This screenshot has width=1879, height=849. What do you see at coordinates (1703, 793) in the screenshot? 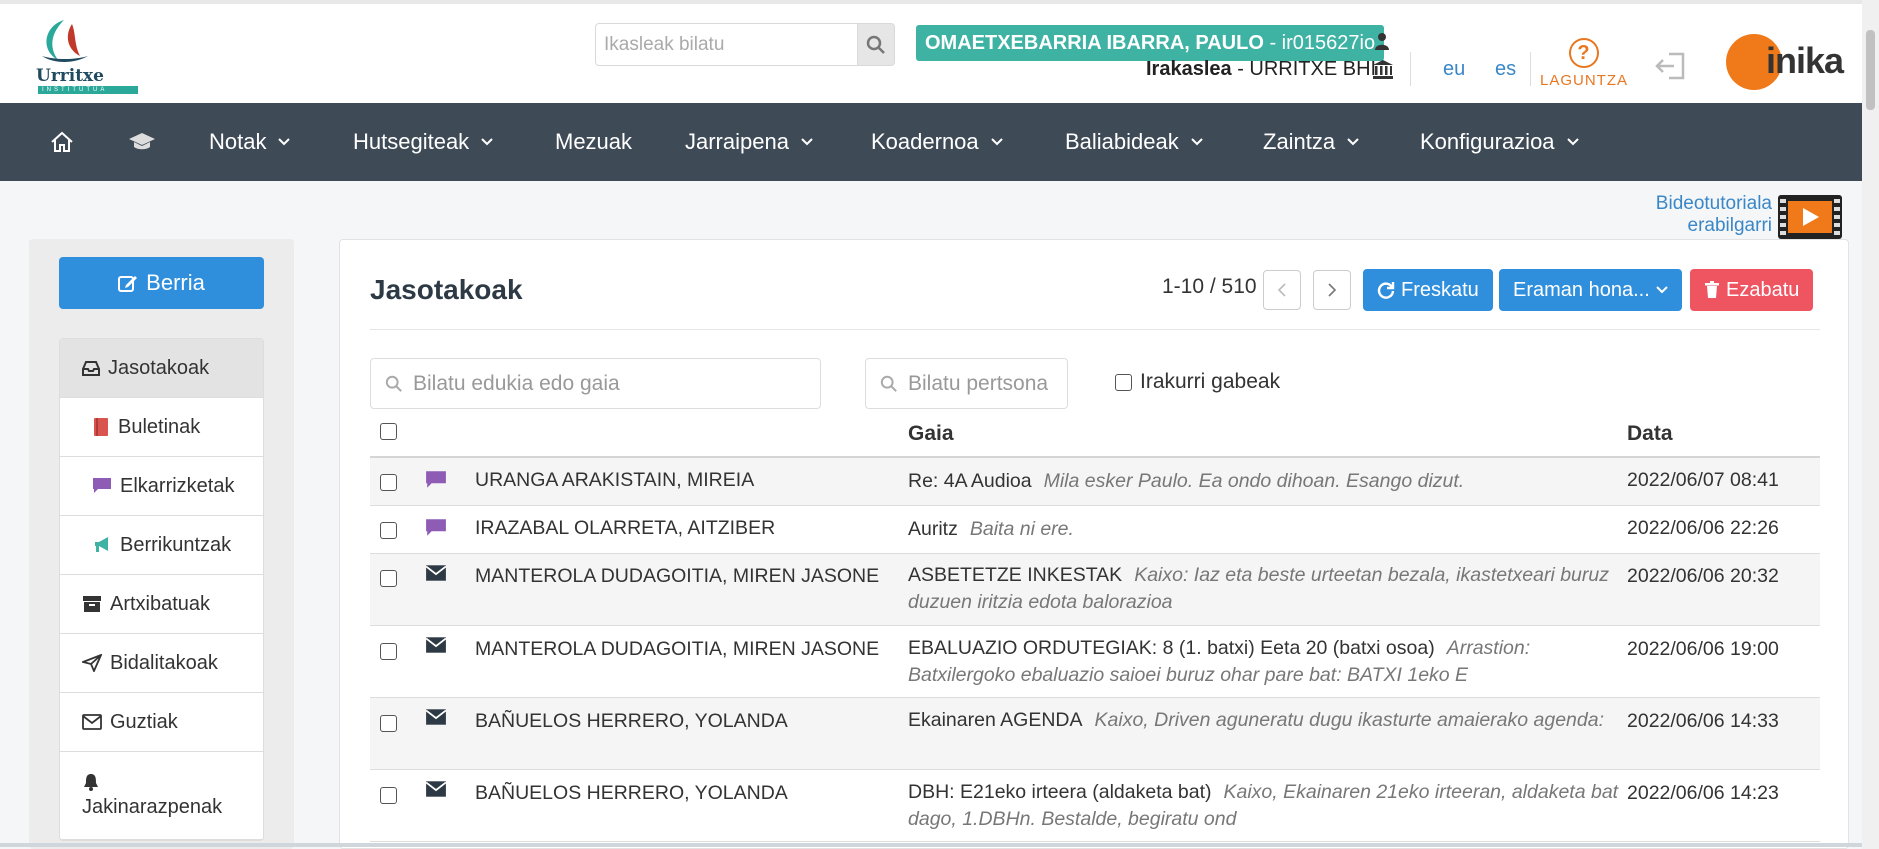
I see `message-date: 2022/06/06 14:23` at bounding box center [1703, 793].